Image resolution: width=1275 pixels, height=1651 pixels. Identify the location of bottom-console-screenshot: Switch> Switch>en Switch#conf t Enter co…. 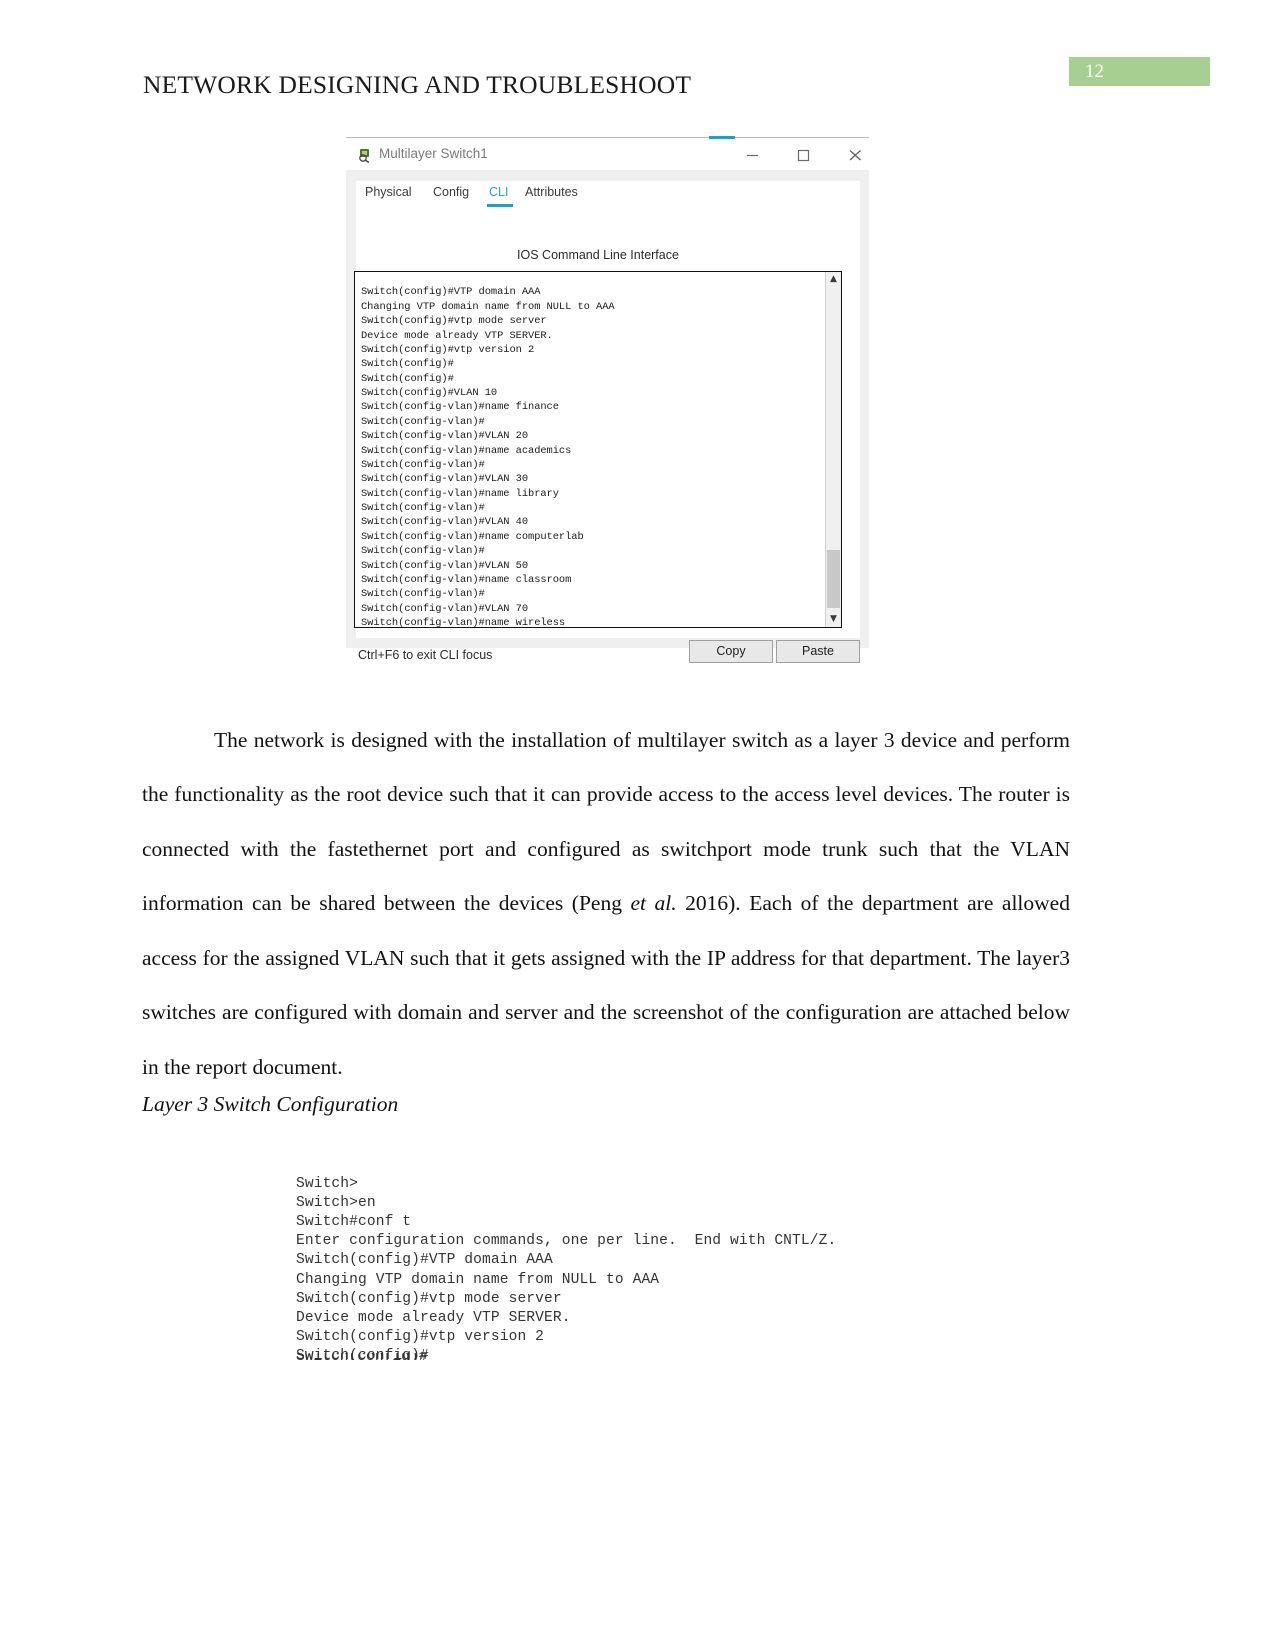
(616, 1260).